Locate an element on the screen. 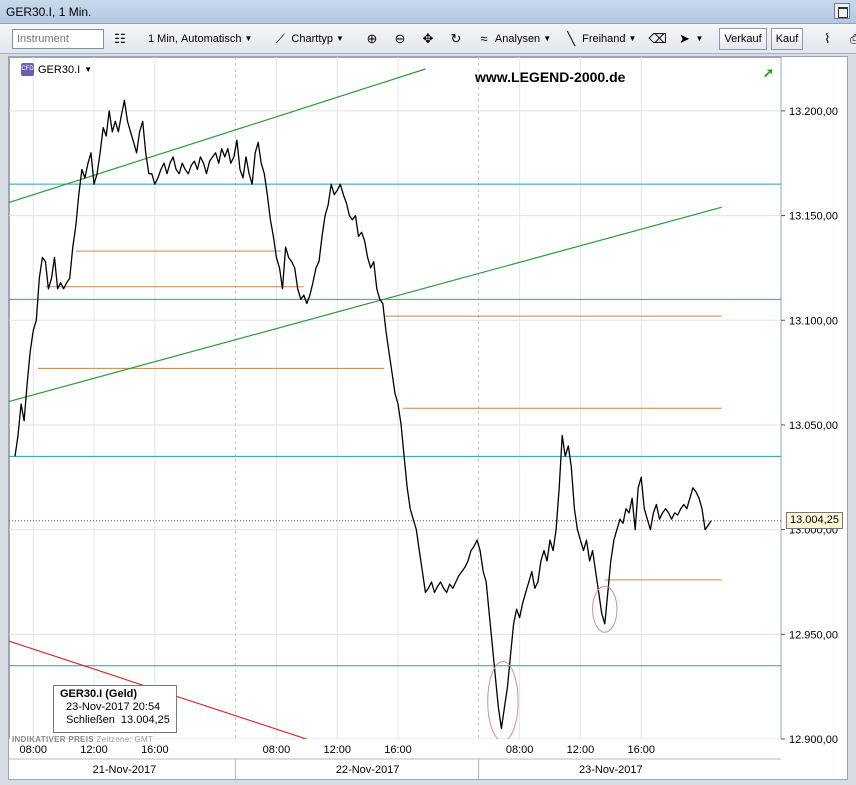  trend-line is located at coordinates (217, 136).